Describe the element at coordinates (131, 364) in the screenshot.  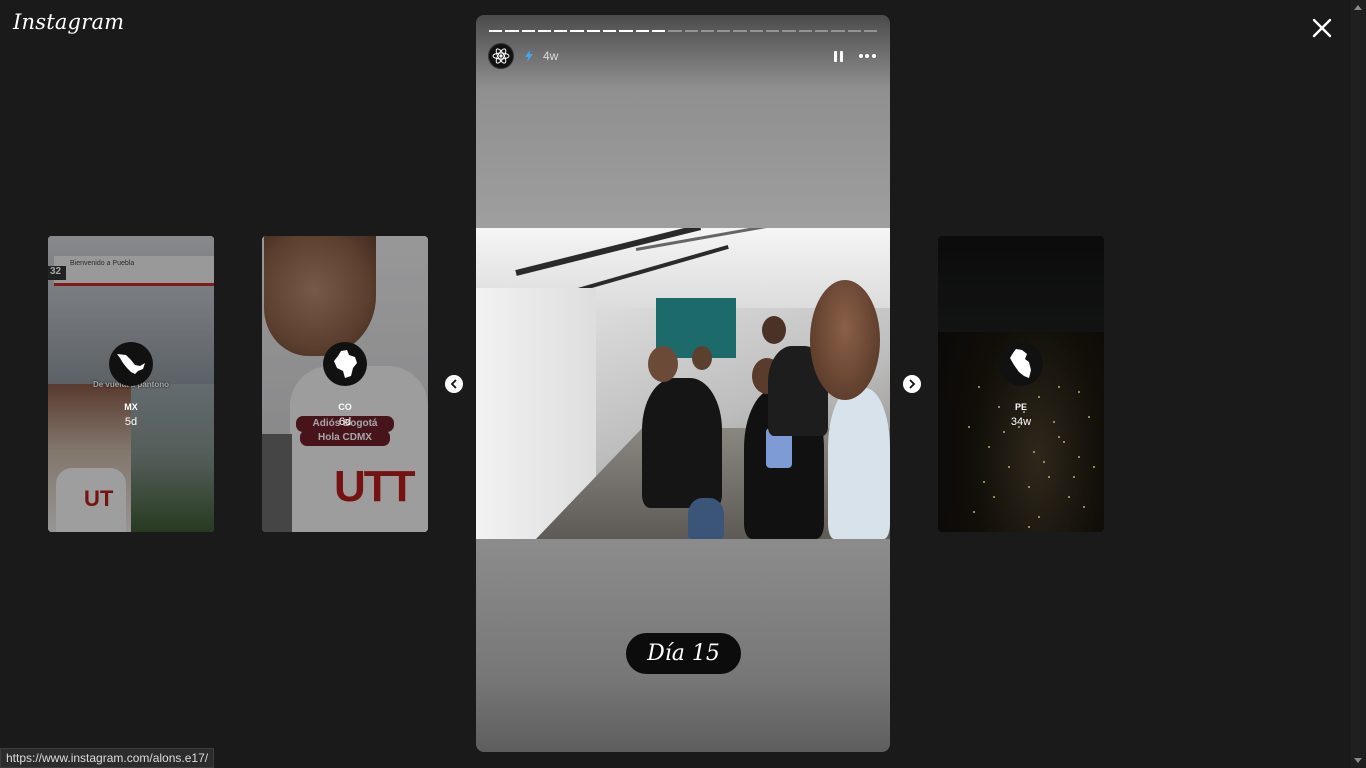
I see `avatar-mexico-map-icon` at that location.